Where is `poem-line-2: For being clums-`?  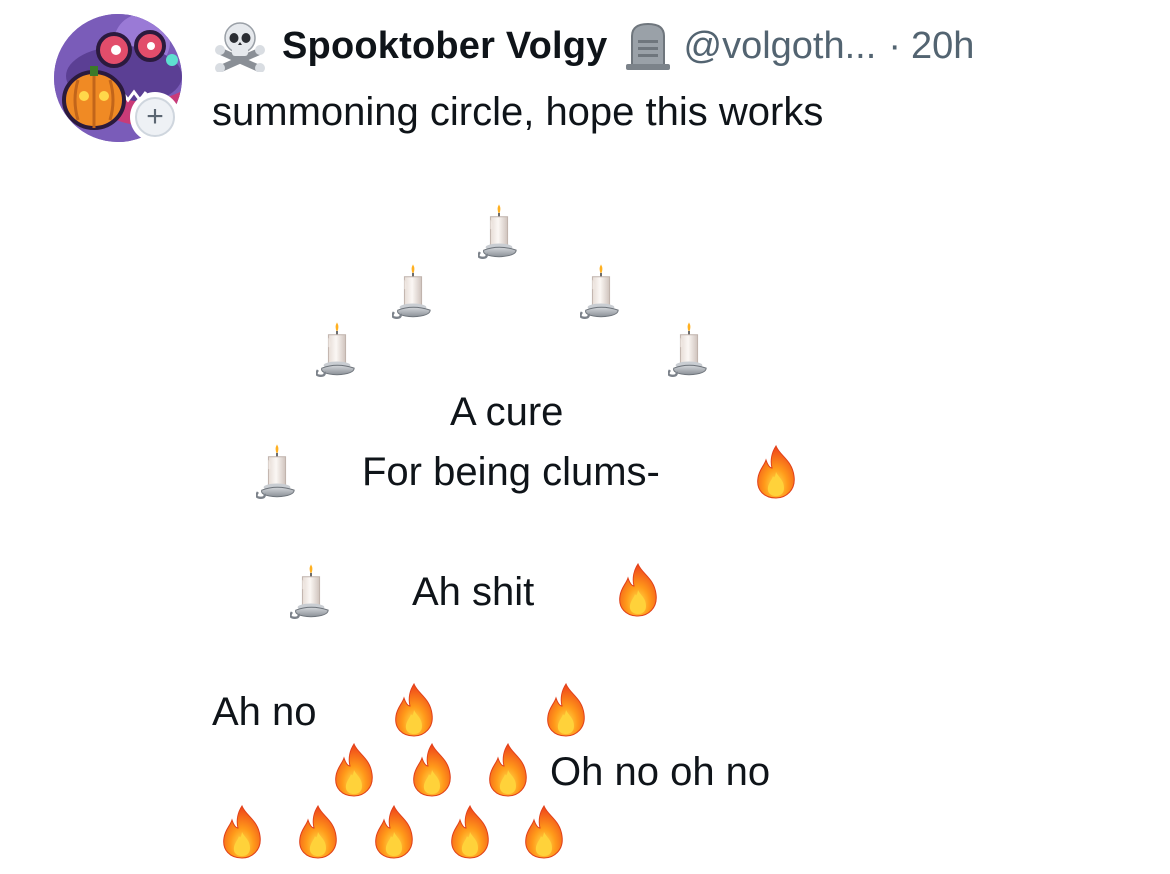 poem-line-2: For being clums- is located at coordinates (511, 472).